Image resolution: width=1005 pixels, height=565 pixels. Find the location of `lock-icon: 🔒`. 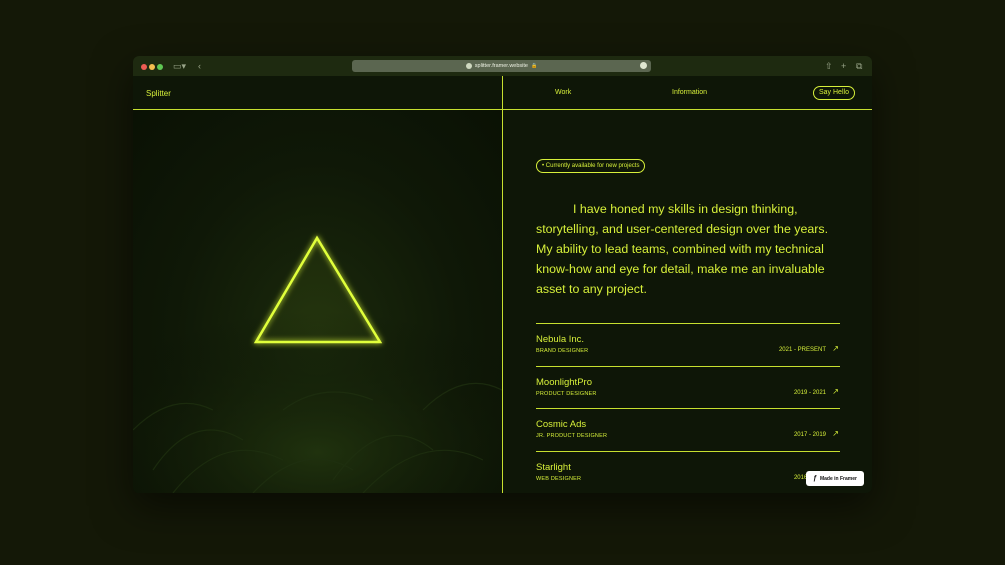

lock-icon: 🔒 is located at coordinates (534, 66).